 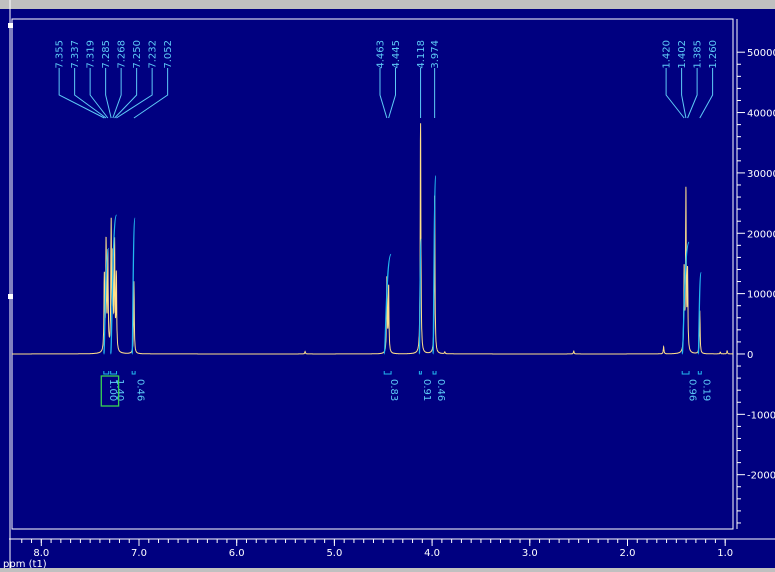 What do you see at coordinates (682, 54) in the screenshot?
I see `peak-label: 1.402` at bounding box center [682, 54].